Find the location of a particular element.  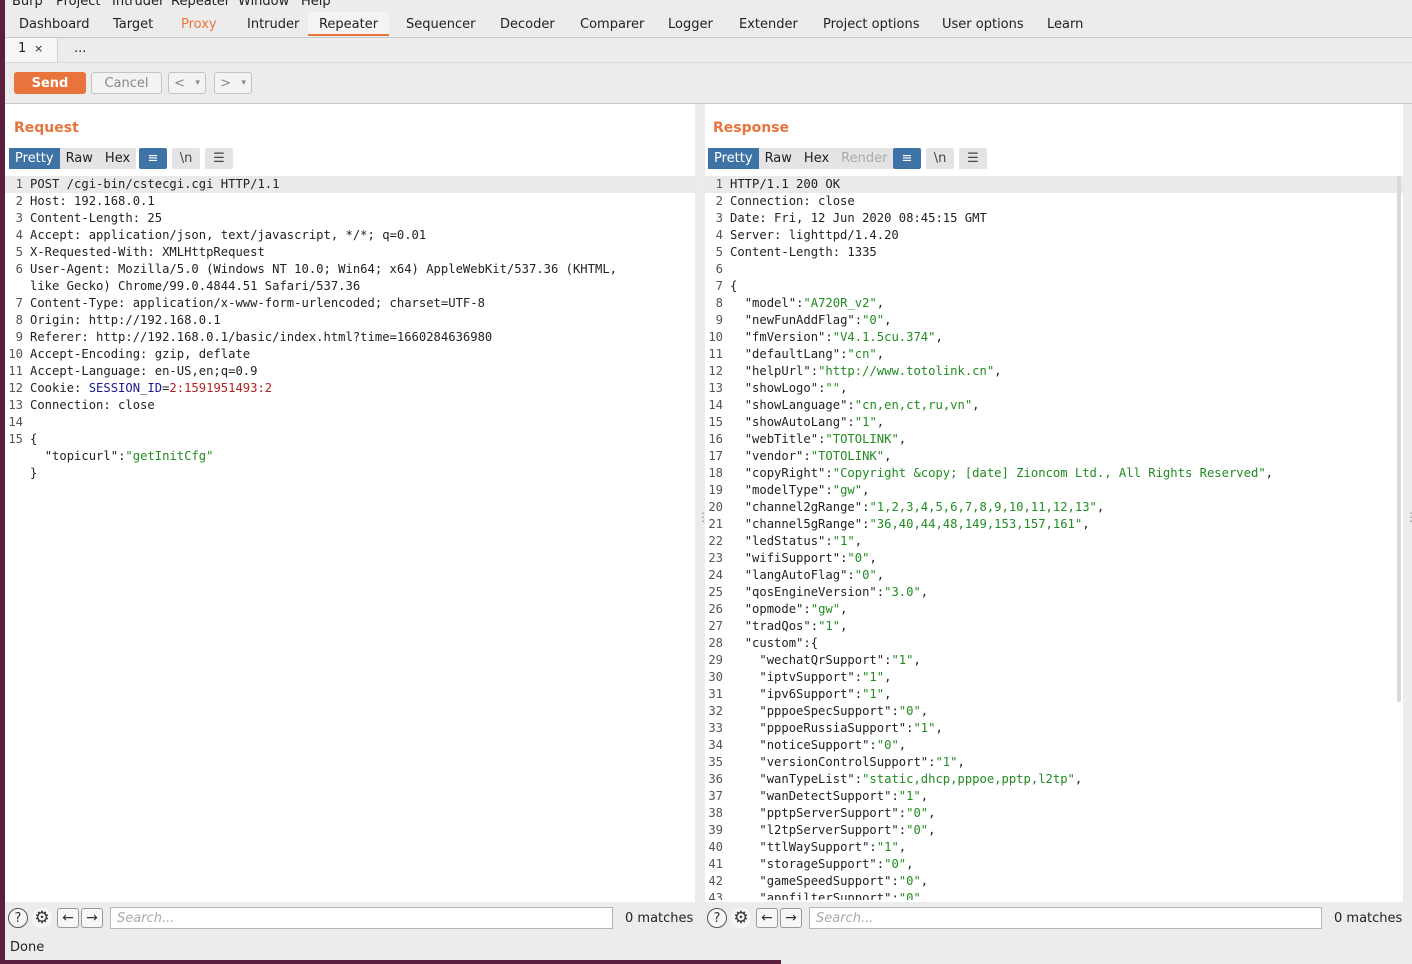

tab-comparer: Comparer is located at coordinates (612, 24).